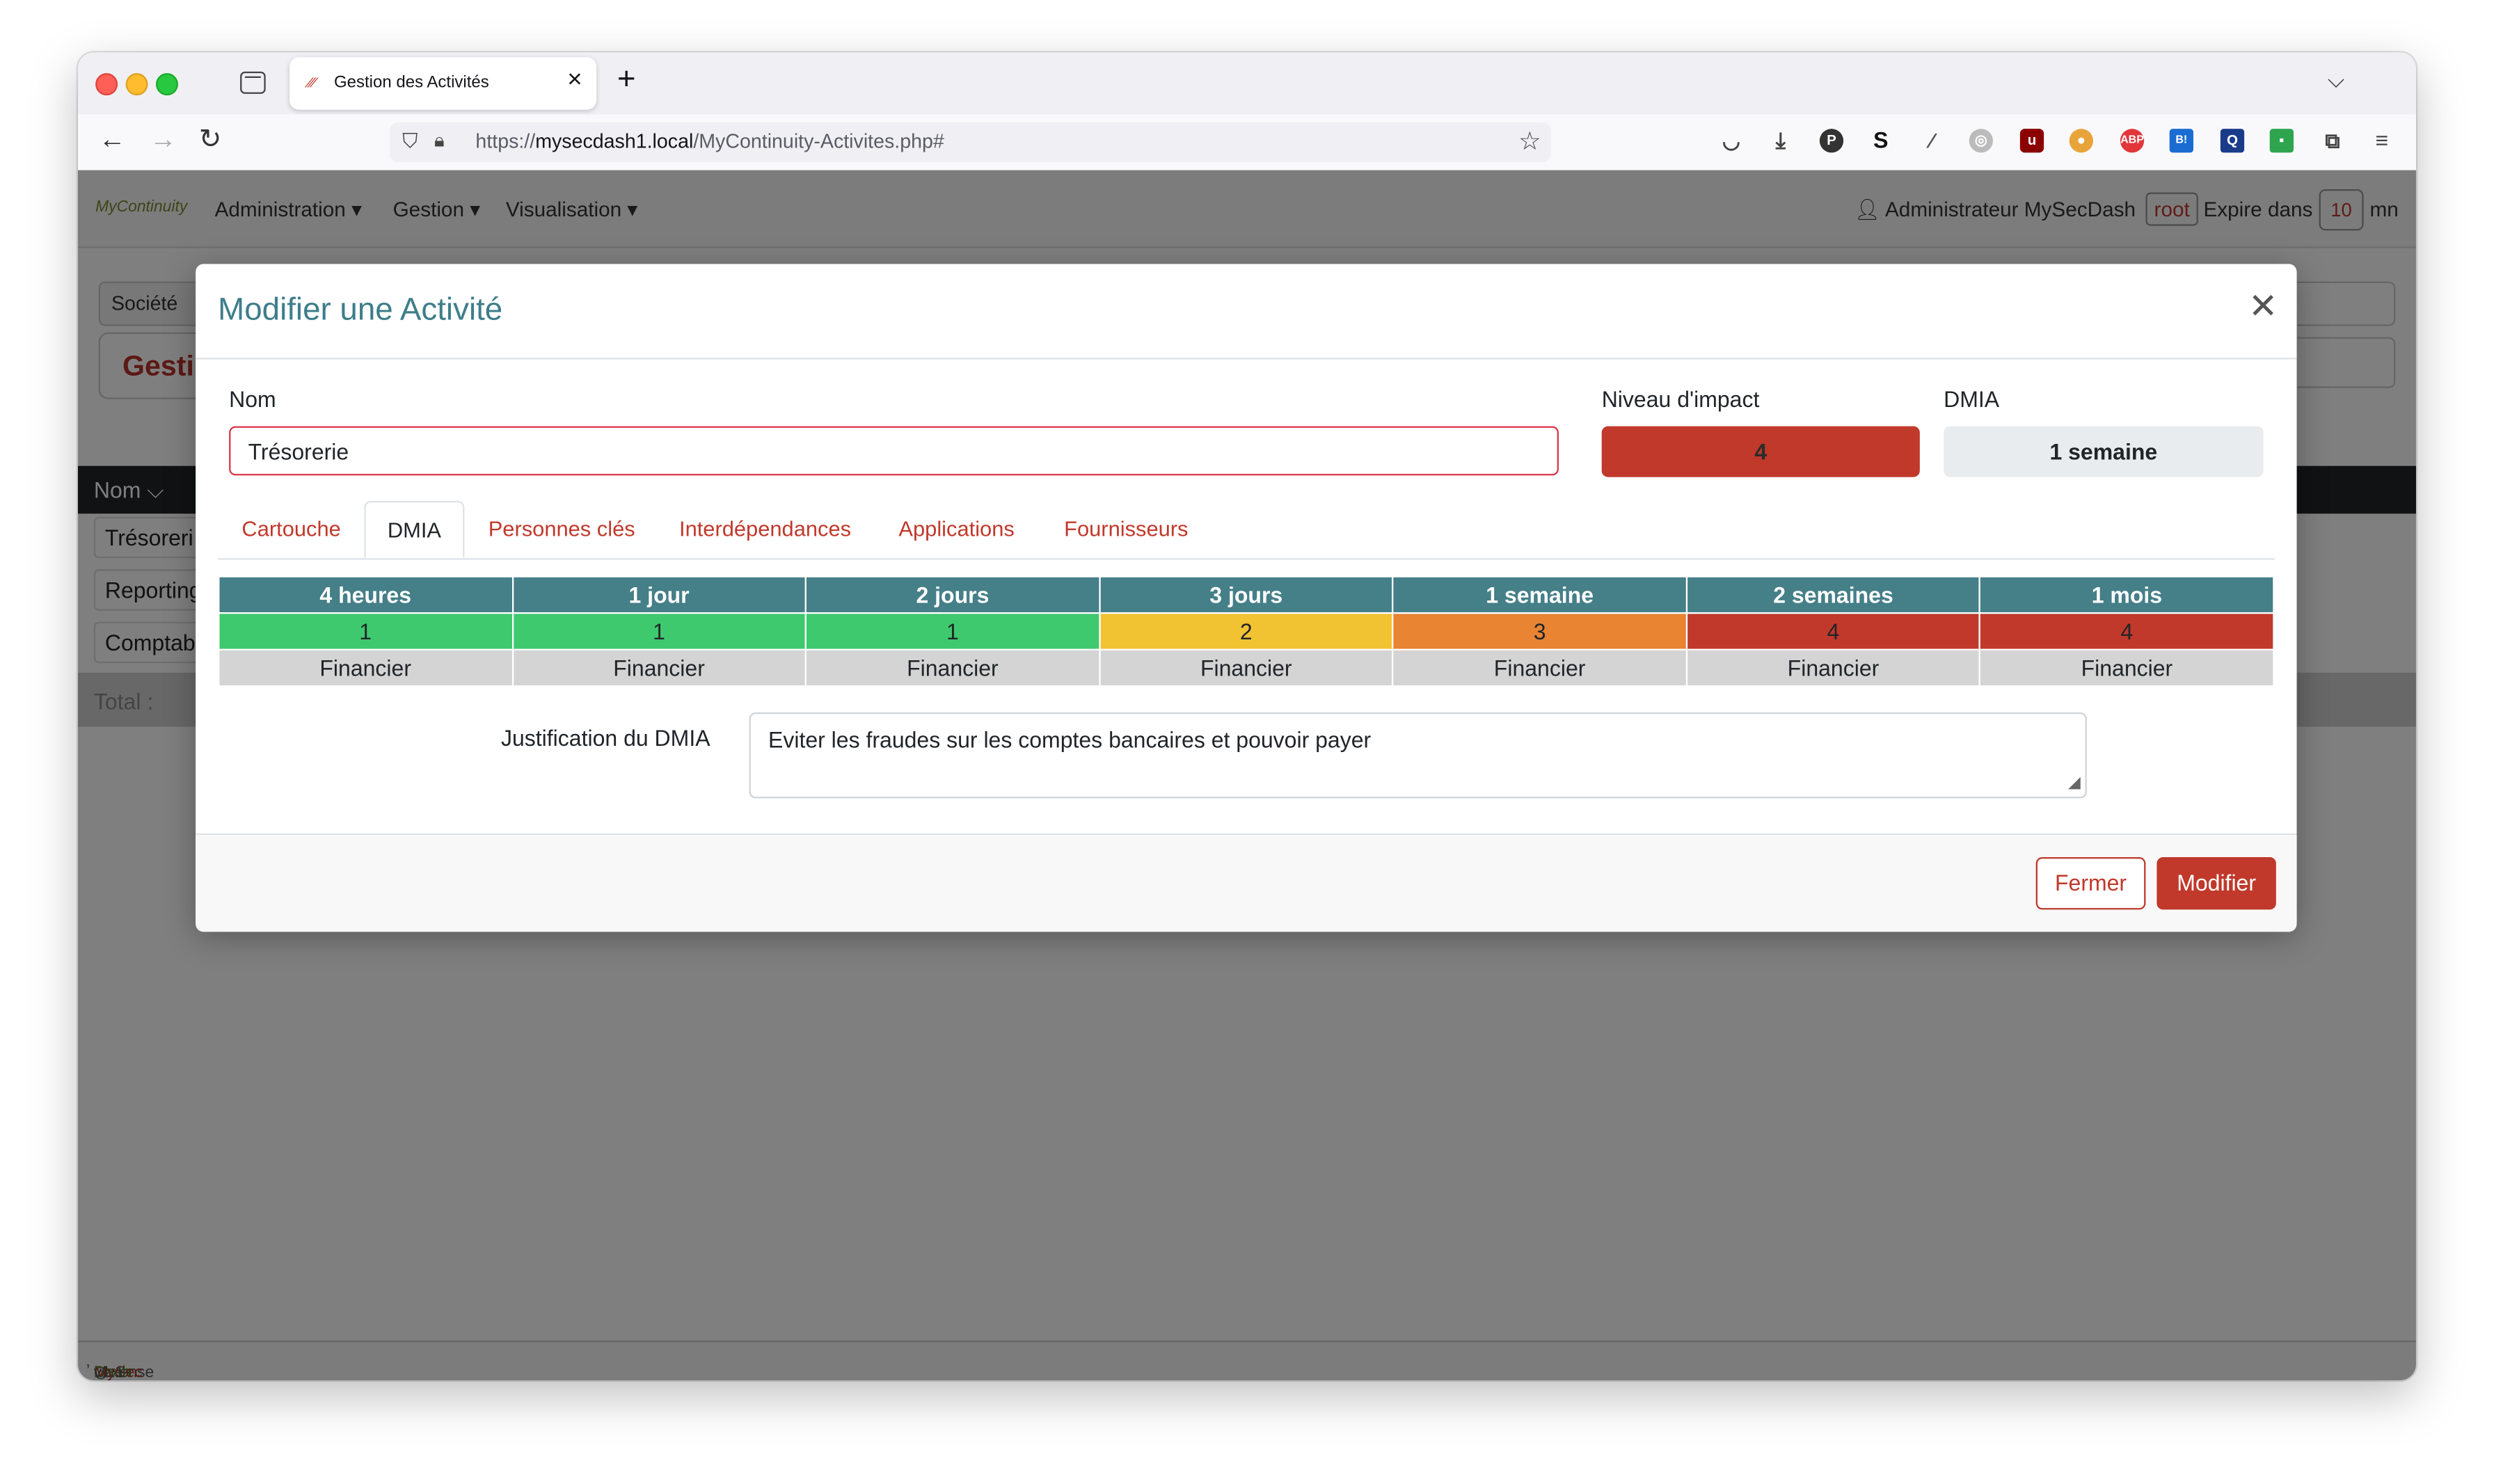 The width and height of the screenshot is (2494, 1484). I want to click on dmia-period-header: 1 semaine, so click(1539, 595).